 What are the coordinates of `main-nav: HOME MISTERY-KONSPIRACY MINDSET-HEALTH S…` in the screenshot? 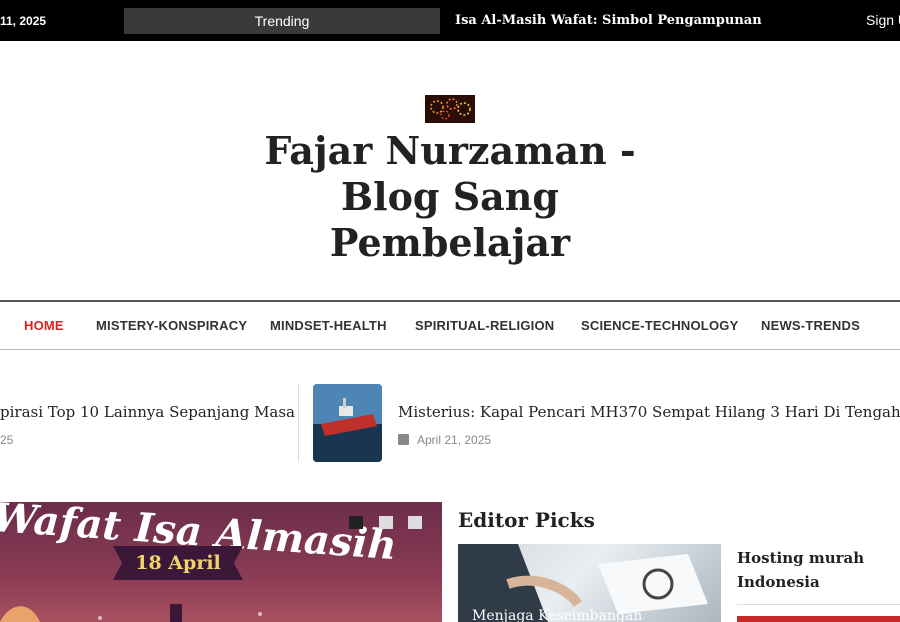 It's located at (450, 325).